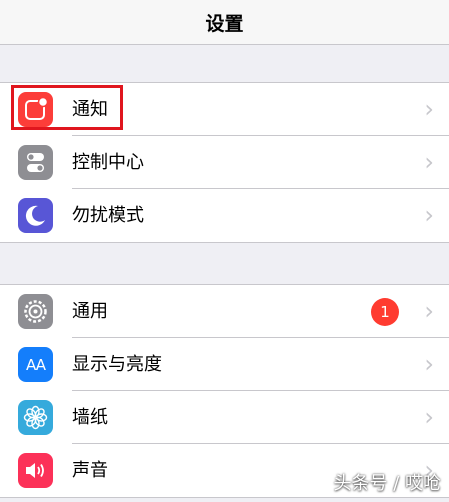  What do you see at coordinates (35, 311) in the screenshot?
I see `gear-icon` at bounding box center [35, 311].